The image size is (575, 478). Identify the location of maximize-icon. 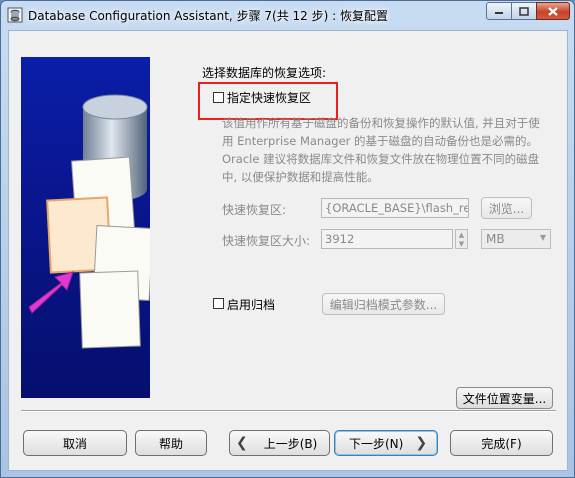
(524, 11).